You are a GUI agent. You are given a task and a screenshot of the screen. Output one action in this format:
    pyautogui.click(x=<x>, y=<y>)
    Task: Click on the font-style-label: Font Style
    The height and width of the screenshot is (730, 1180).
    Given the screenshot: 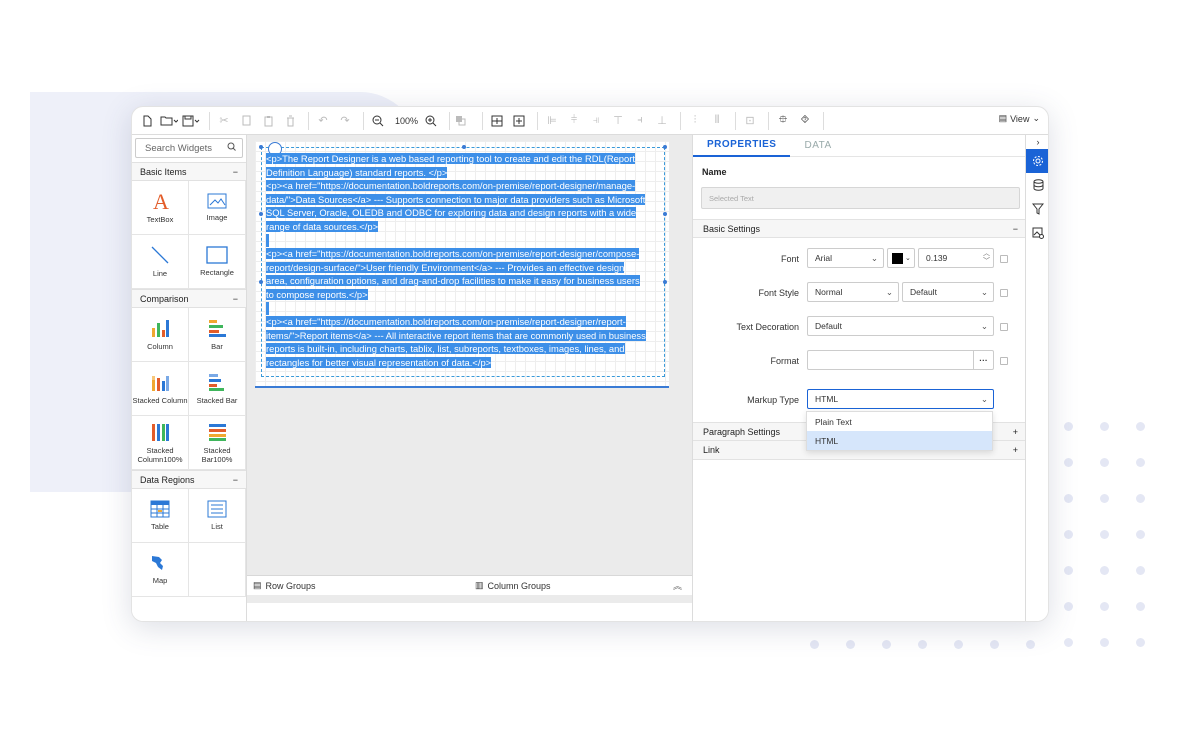 What is the action you would take?
    pyautogui.click(x=778, y=293)
    